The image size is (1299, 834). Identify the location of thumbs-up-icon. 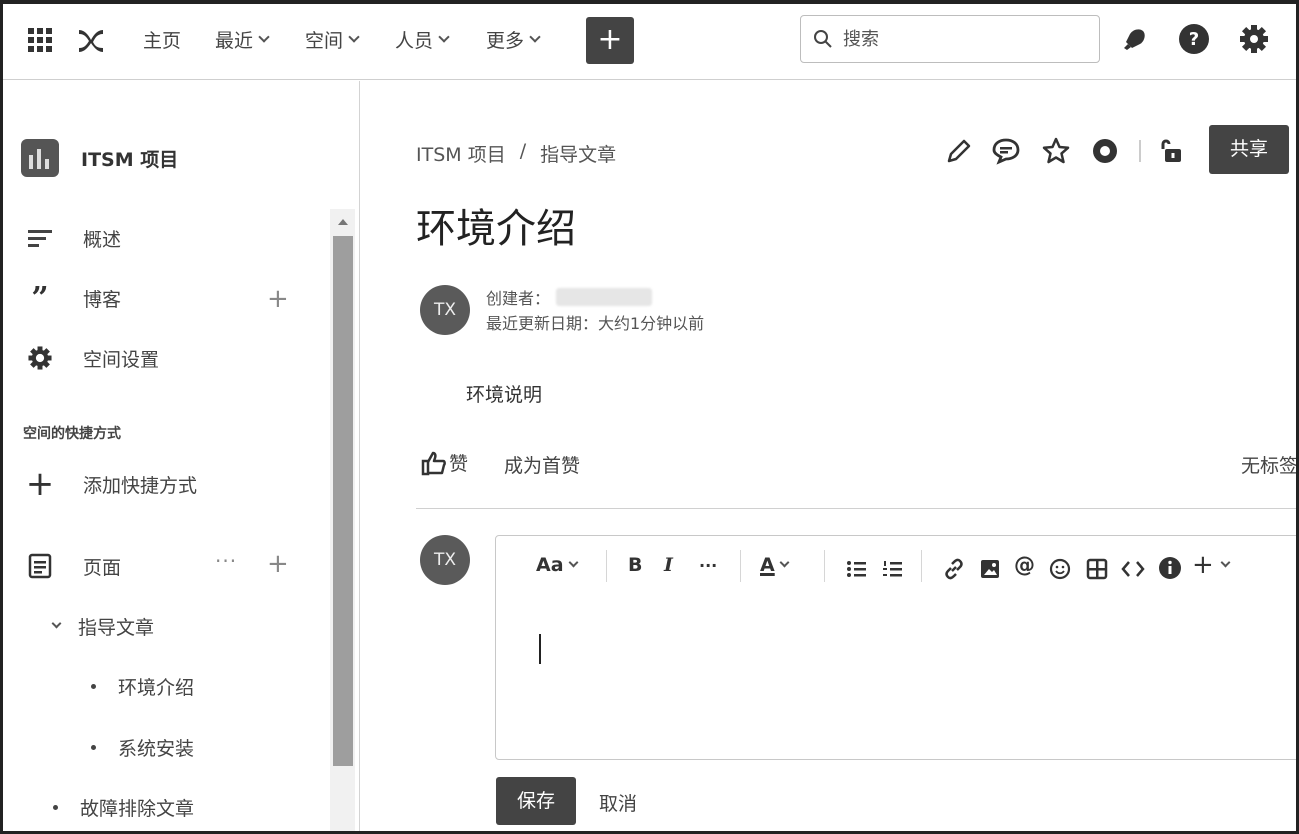
(433, 463).